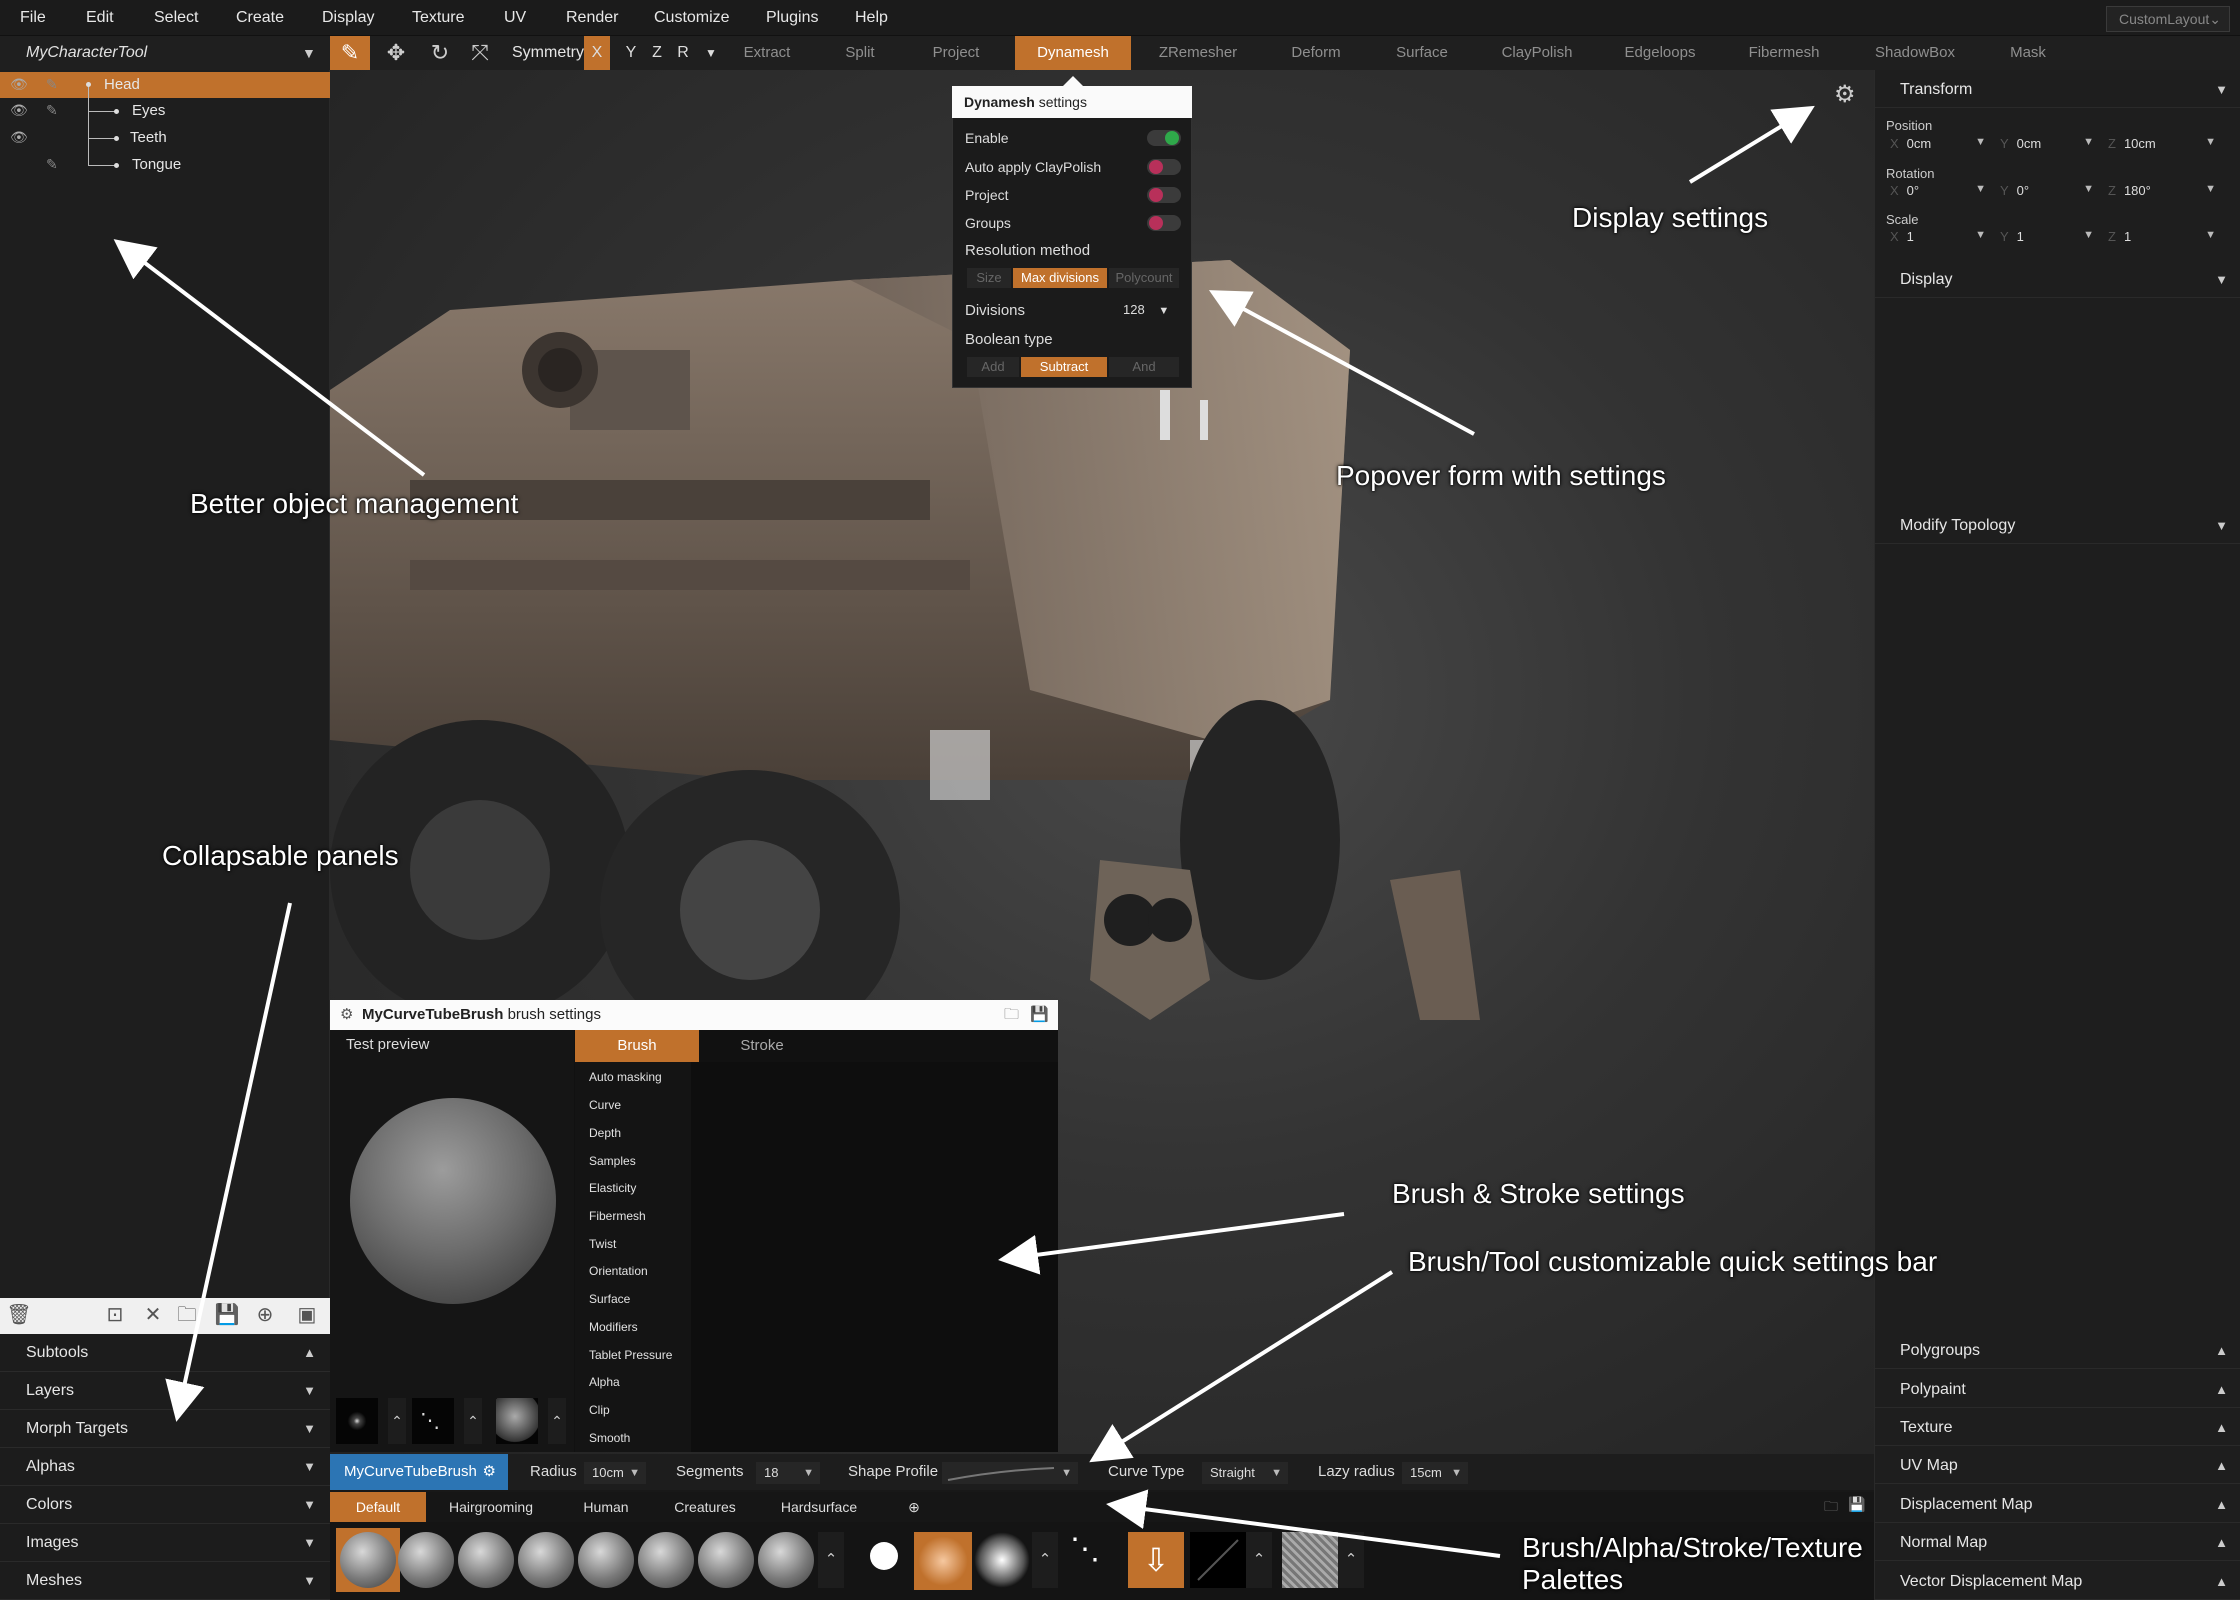 The width and height of the screenshot is (2240, 1600). What do you see at coordinates (604, 1382) in the screenshot?
I see `category-alpha: Alpha` at bounding box center [604, 1382].